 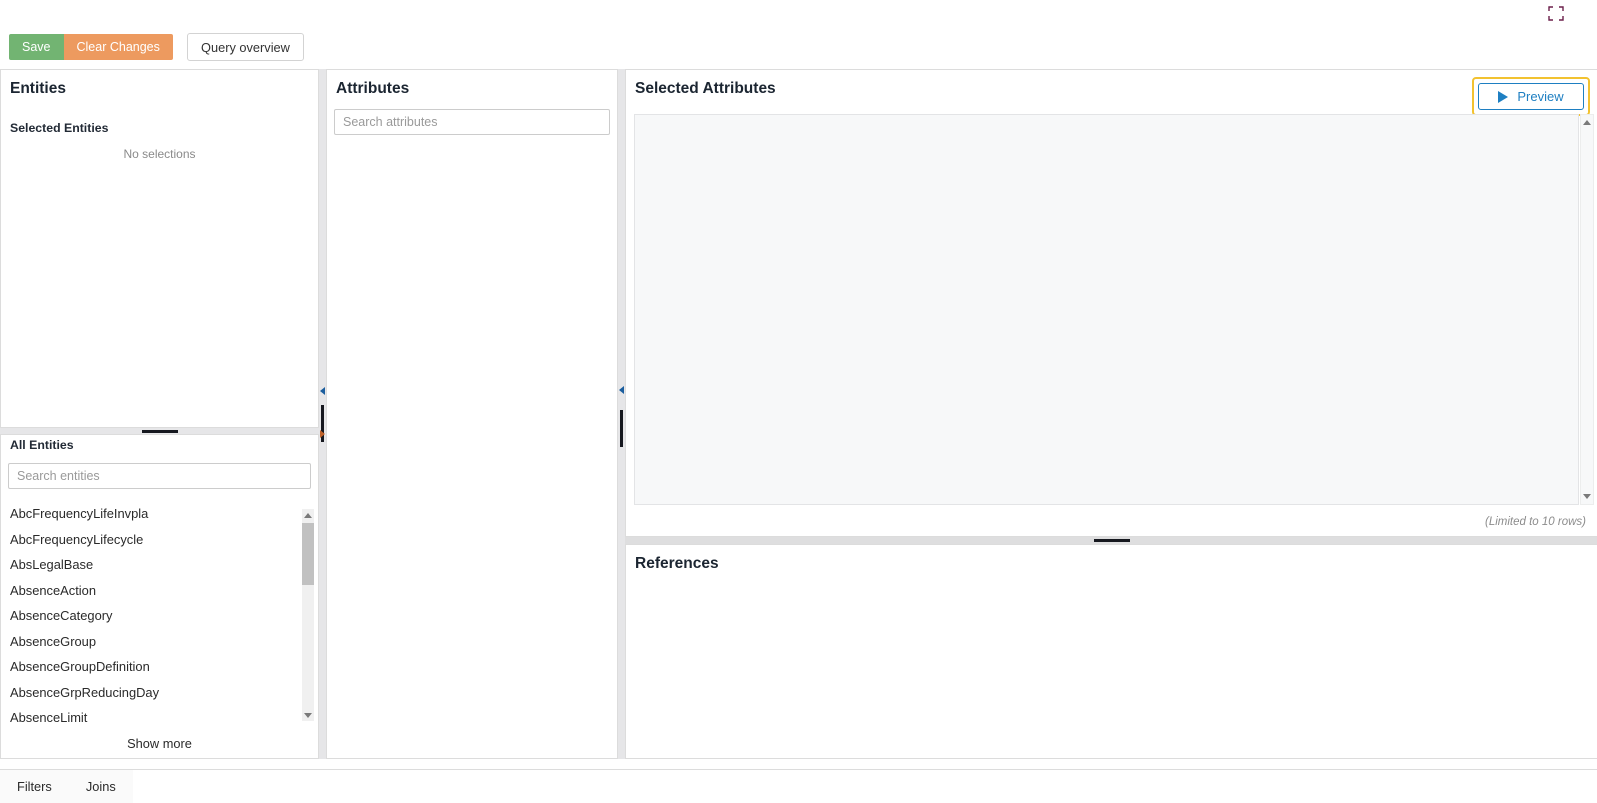 I want to click on list-item: AbsenceAction, so click(x=160, y=591).